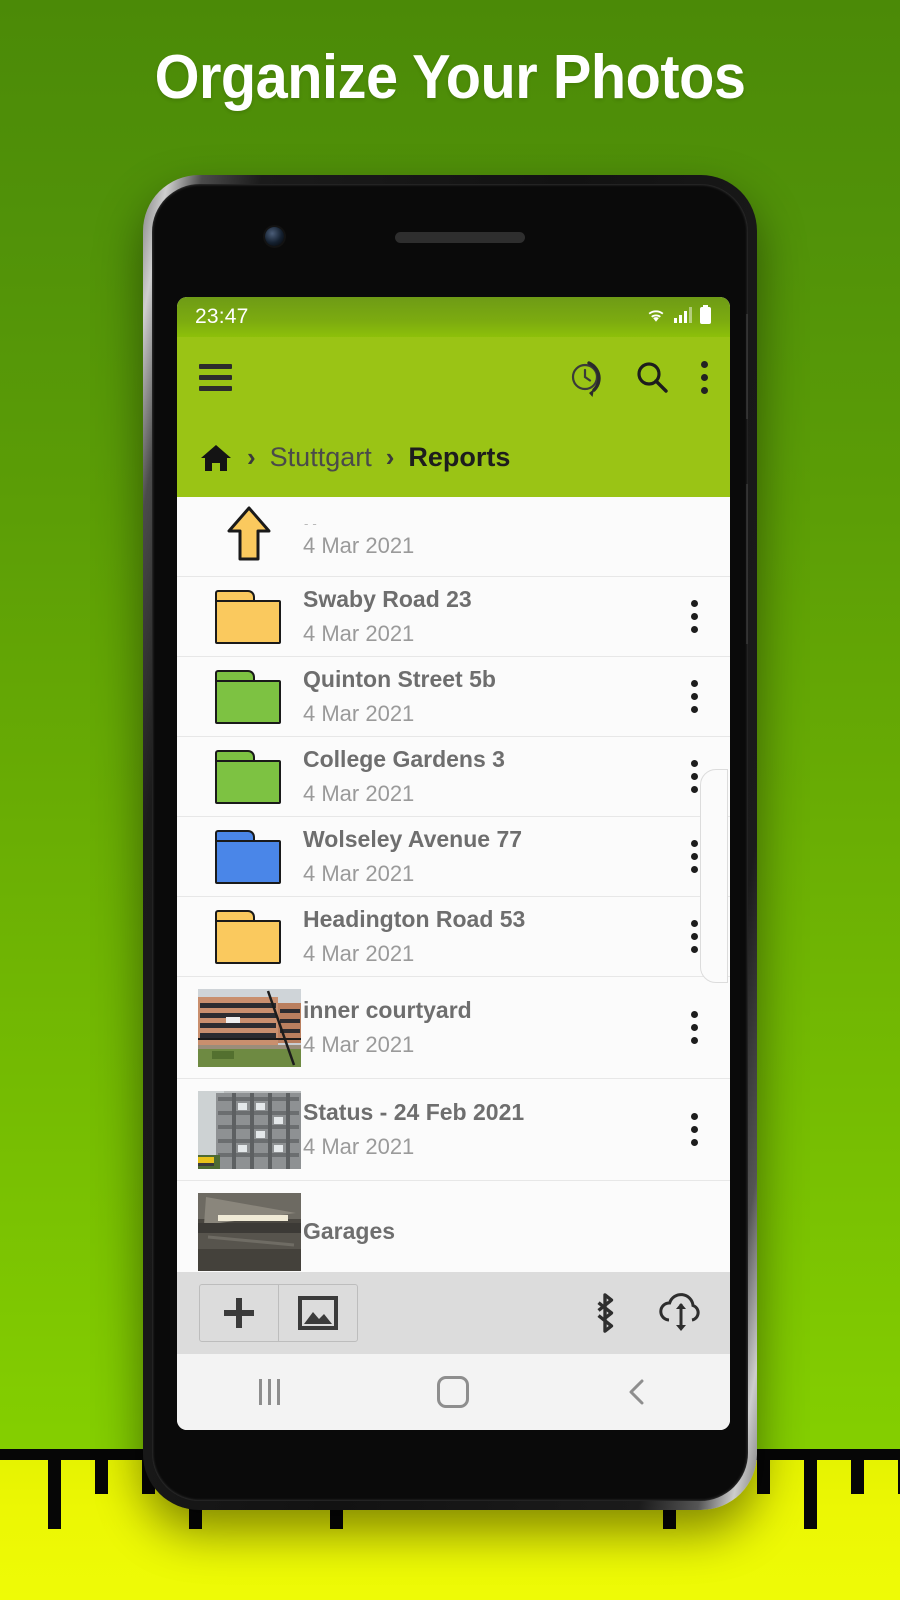 This screenshot has width=900, height=1600. Describe the element at coordinates (487, 856) in the screenshot. I see `list-item-text: Wolseley Avenue 77 4 Mar 2021` at that location.